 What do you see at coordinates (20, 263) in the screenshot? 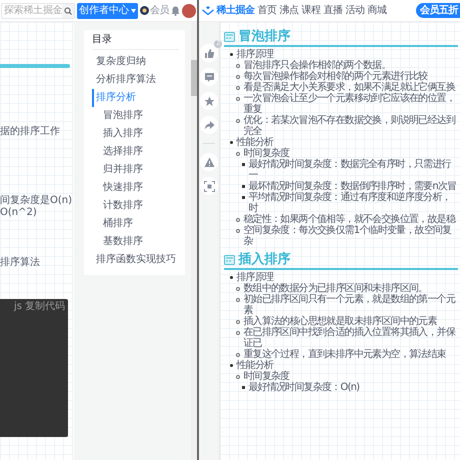
I see `article-text: 排序算法` at bounding box center [20, 263].